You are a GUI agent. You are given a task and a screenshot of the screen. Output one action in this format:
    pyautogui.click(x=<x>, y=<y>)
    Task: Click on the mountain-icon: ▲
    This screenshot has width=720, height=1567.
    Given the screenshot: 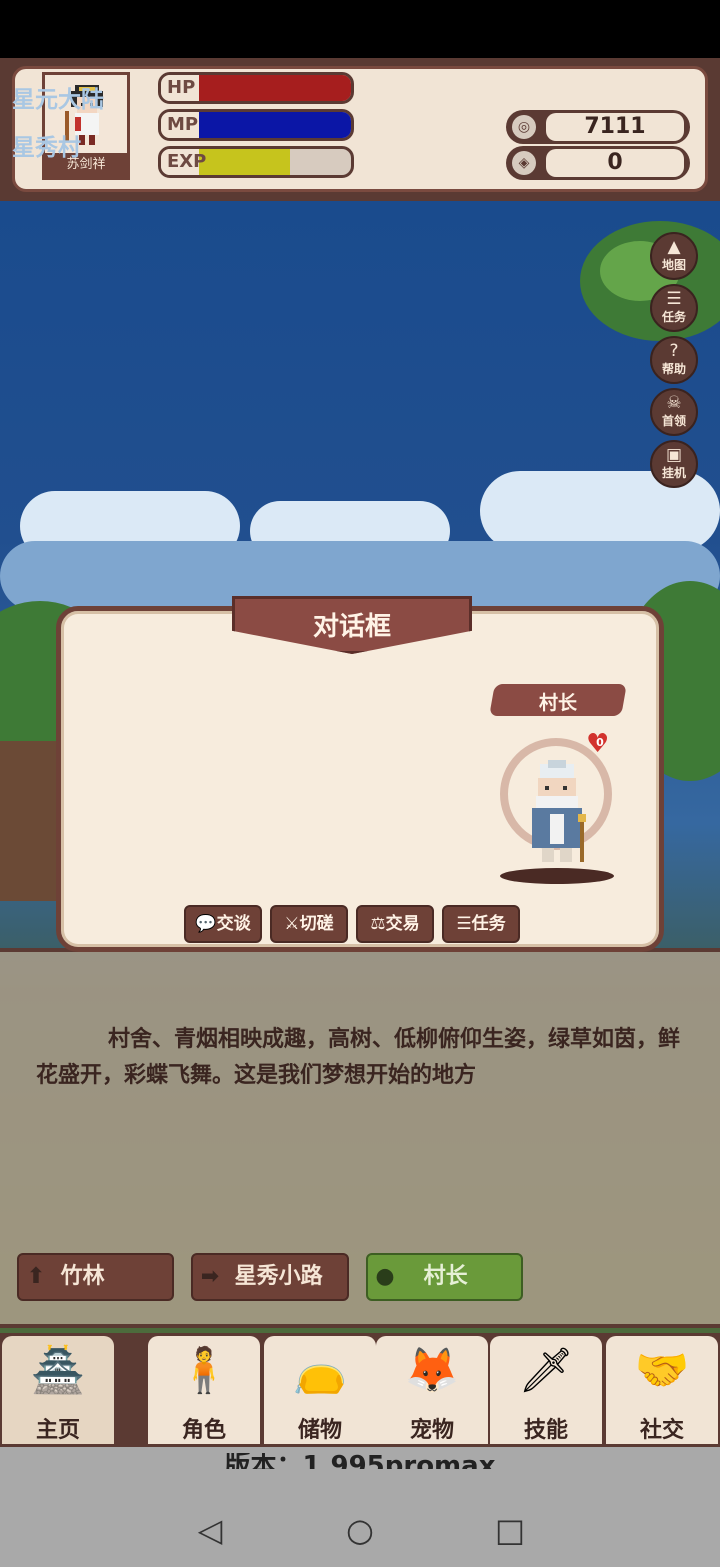 What is the action you would take?
    pyautogui.click(x=674, y=247)
    